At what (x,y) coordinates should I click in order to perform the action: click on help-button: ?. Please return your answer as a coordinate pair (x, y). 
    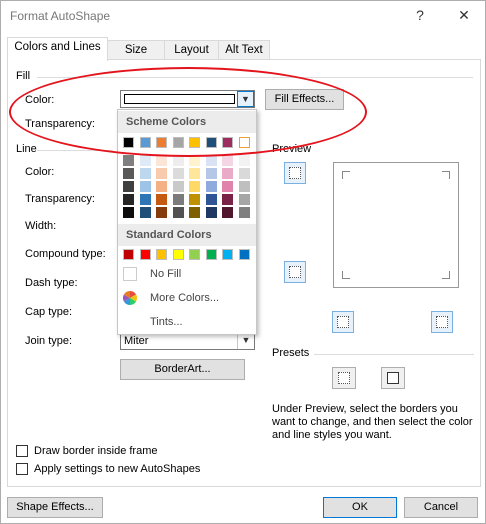
    Looking at the image, I should click on (420, 15).